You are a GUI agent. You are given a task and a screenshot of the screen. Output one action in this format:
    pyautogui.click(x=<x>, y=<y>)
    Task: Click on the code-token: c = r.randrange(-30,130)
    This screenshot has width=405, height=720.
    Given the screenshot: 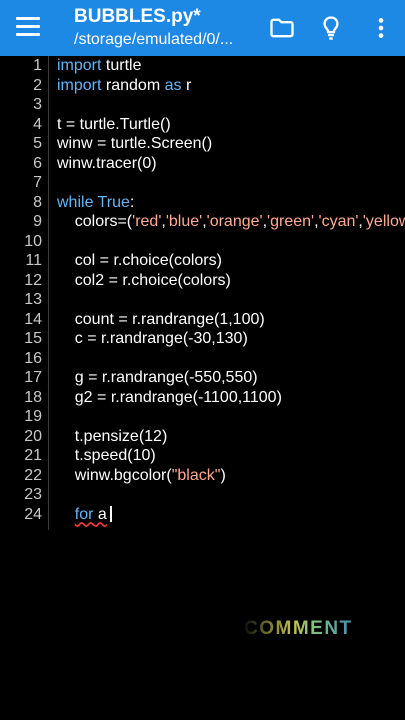 What is the action you would take?
    pyautogui.click(x=152, y=338)
    